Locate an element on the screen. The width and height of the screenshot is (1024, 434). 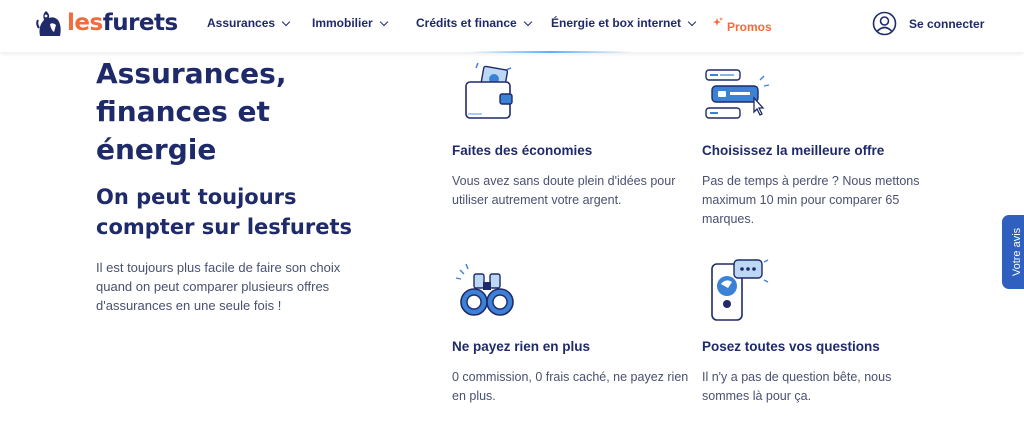
login-label: Se connecter is located at coordinates (947, 23).